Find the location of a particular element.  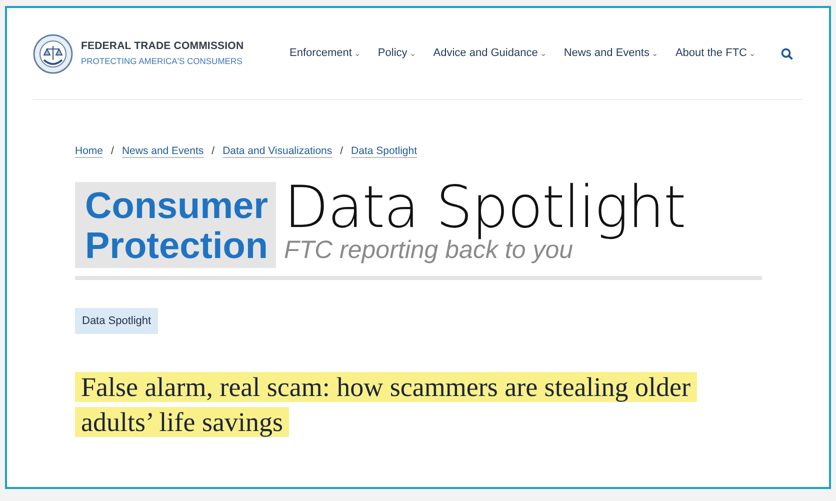

nav-menu-item: Enforcement ⌄ is located at coordinates (325, 53).